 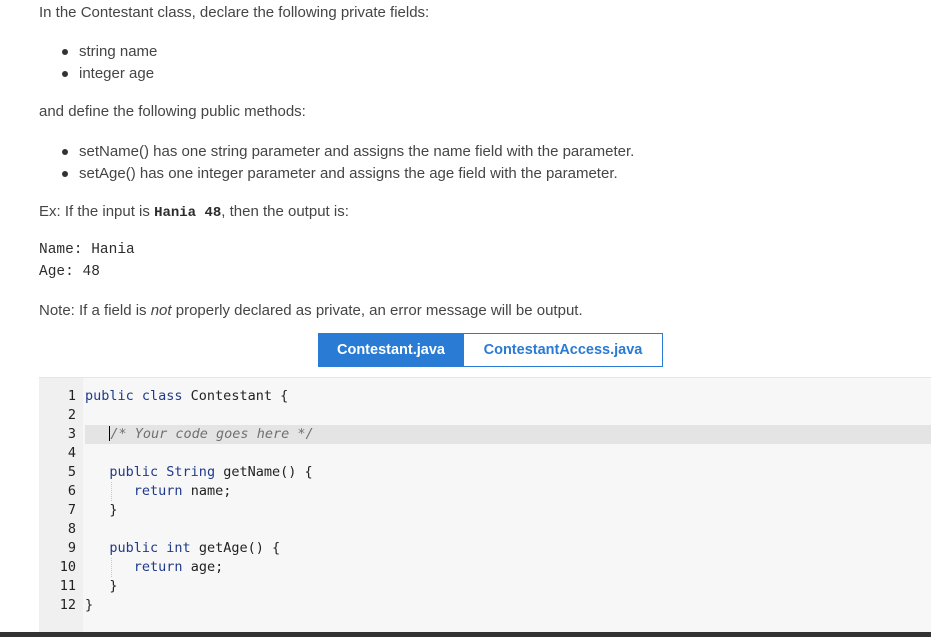 What do you see at coordinates (61, 505) in the screenshot?
I see `line-number-gutter: 1 2 3 4 5 6 7 8 9 10 11 12` at bounding box center [61, 505].